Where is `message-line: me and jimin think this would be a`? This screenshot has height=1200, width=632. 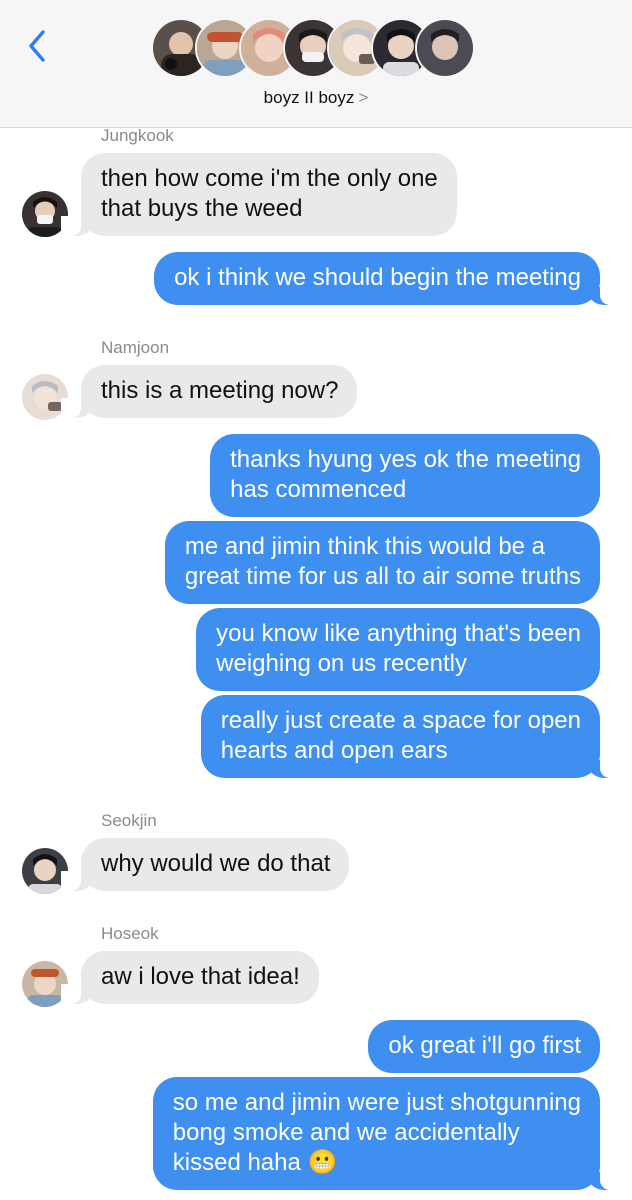
message-line: me and jimin think this would be a is located at coordinates (365, 546).